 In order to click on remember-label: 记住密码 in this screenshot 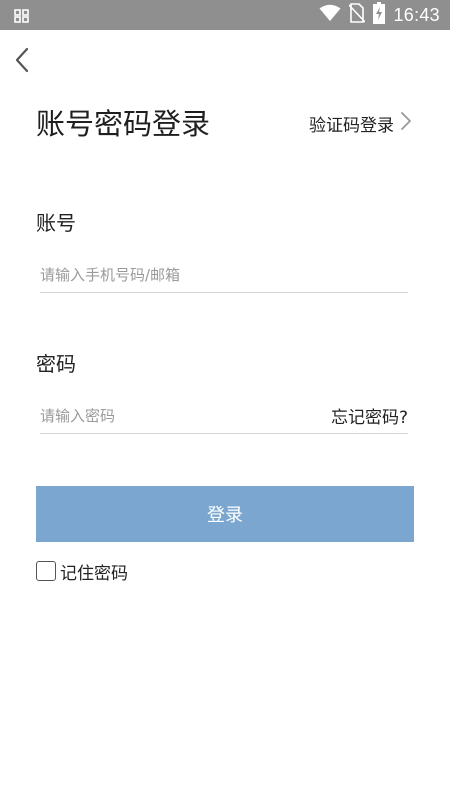, I will do `click(94, 573)`.